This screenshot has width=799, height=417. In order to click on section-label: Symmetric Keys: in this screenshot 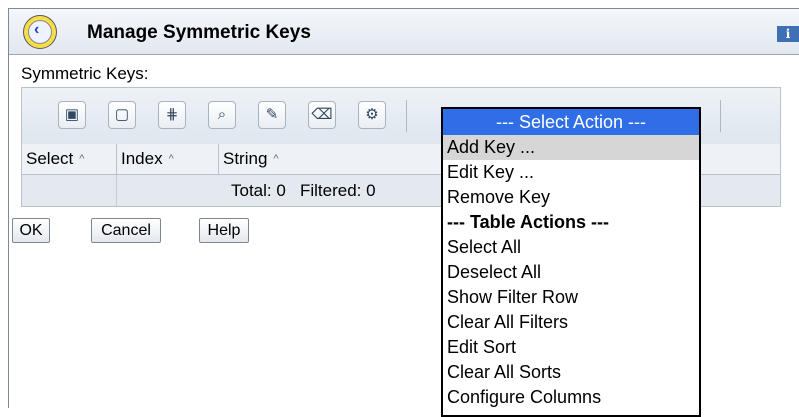, I will do `click(85, 73)`.